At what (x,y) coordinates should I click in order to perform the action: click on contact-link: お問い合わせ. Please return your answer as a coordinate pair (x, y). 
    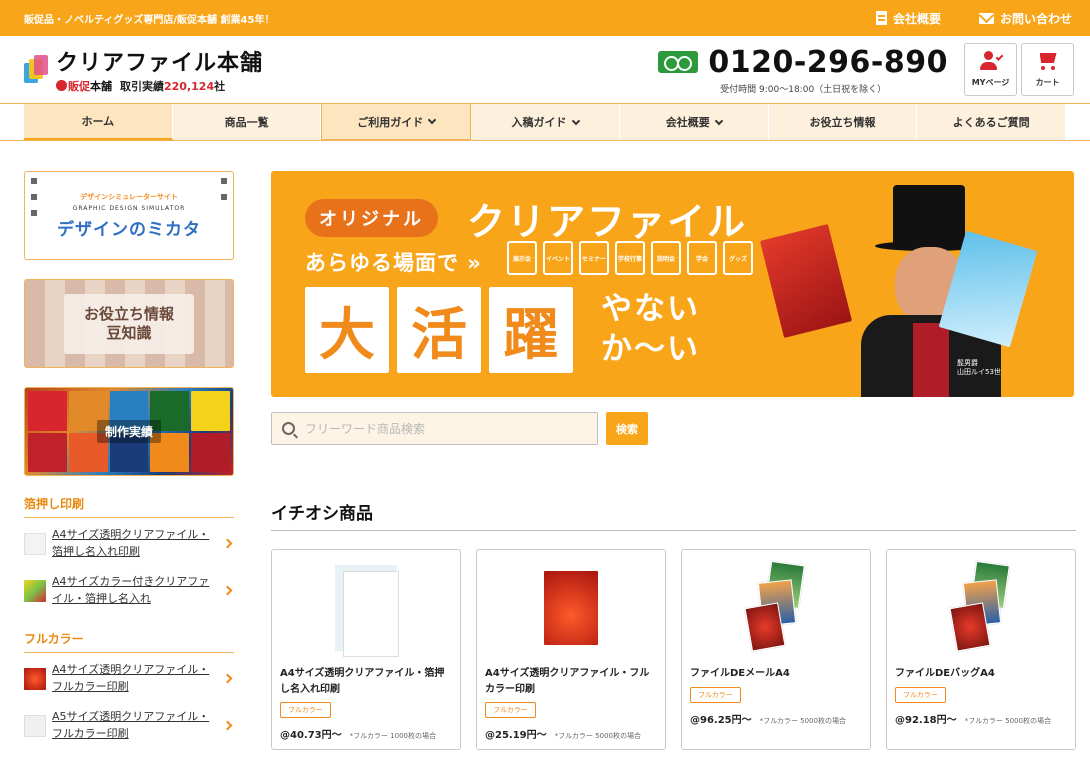
    Looking at the image, I should click on (1025, 18).